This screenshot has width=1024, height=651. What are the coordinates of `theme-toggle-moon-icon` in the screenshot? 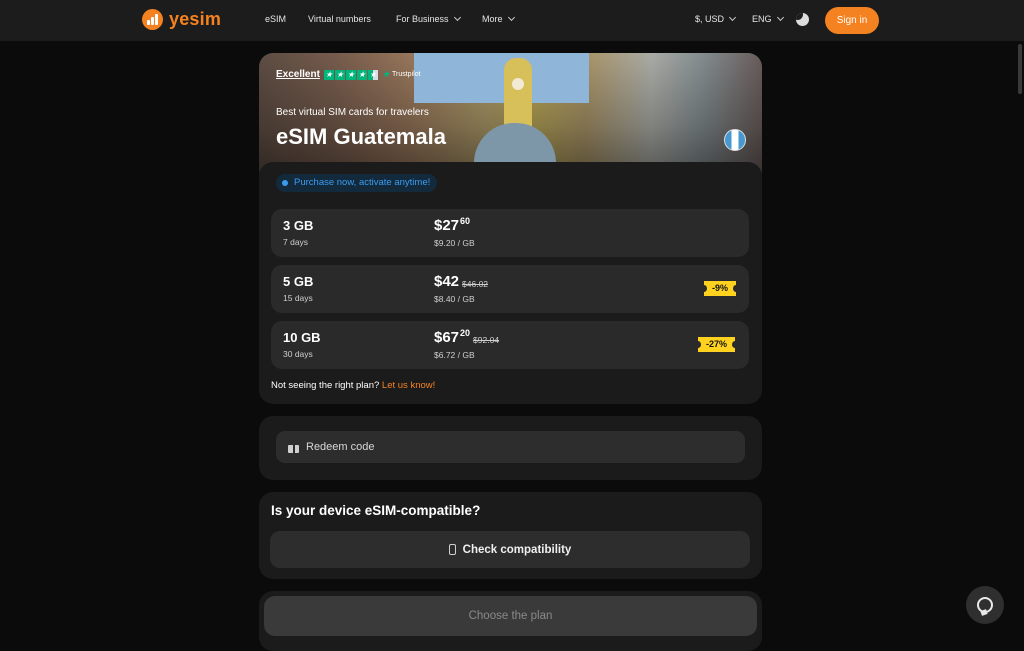 It's located at (802, 19).